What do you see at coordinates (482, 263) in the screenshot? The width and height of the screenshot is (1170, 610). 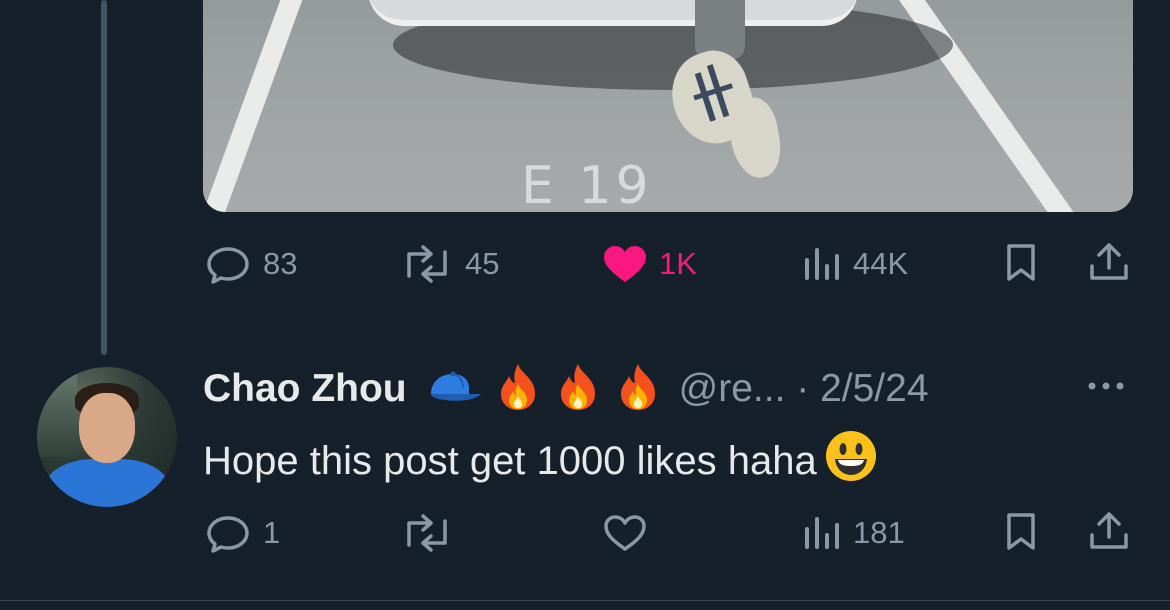 I see `repost-count: 45` at bounding box center [482, 263].